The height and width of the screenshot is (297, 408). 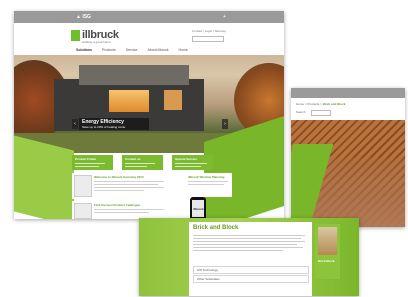 What do you see at coordinates (96, 42) in the screenshot?
I see `logo-tagline: building a good future` at bounding box center [96, 42].